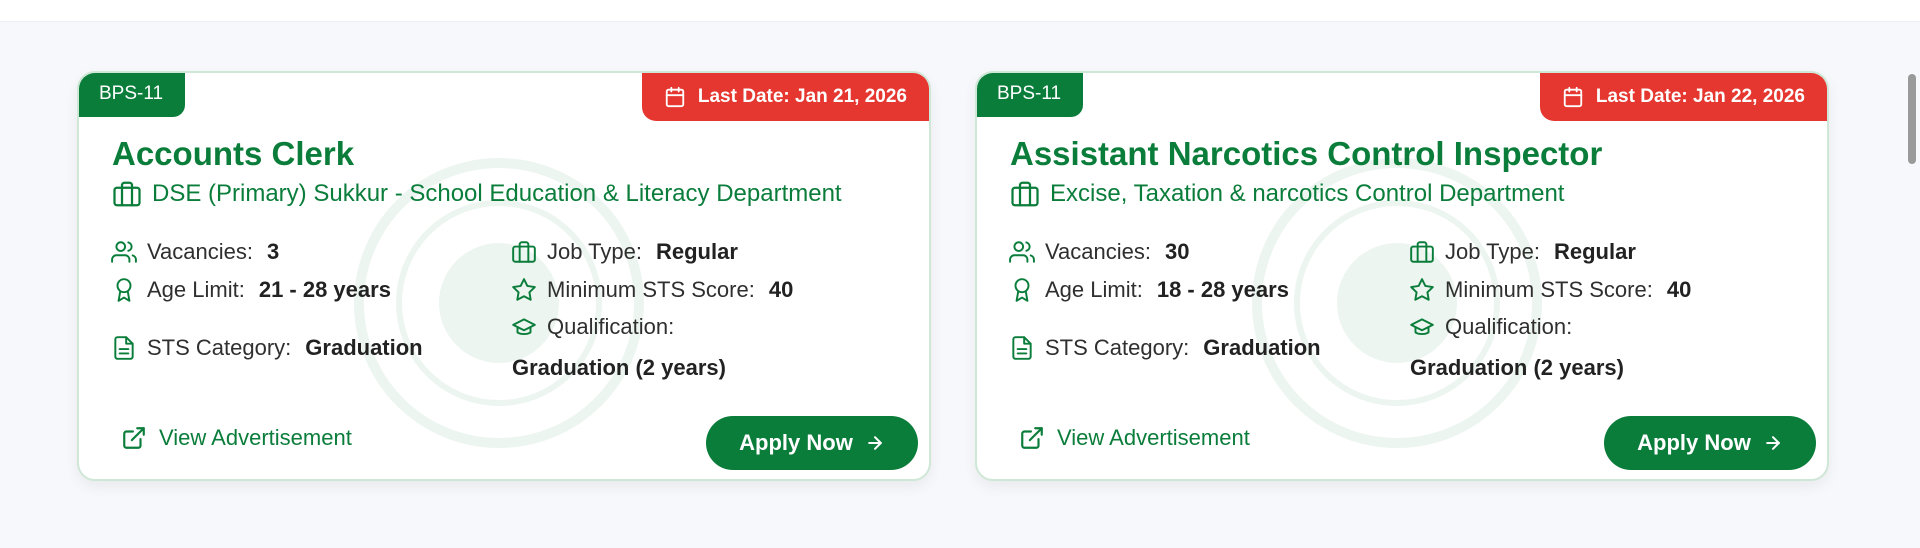  I want to click on scrollbar-thumb, so click(1912, 119).